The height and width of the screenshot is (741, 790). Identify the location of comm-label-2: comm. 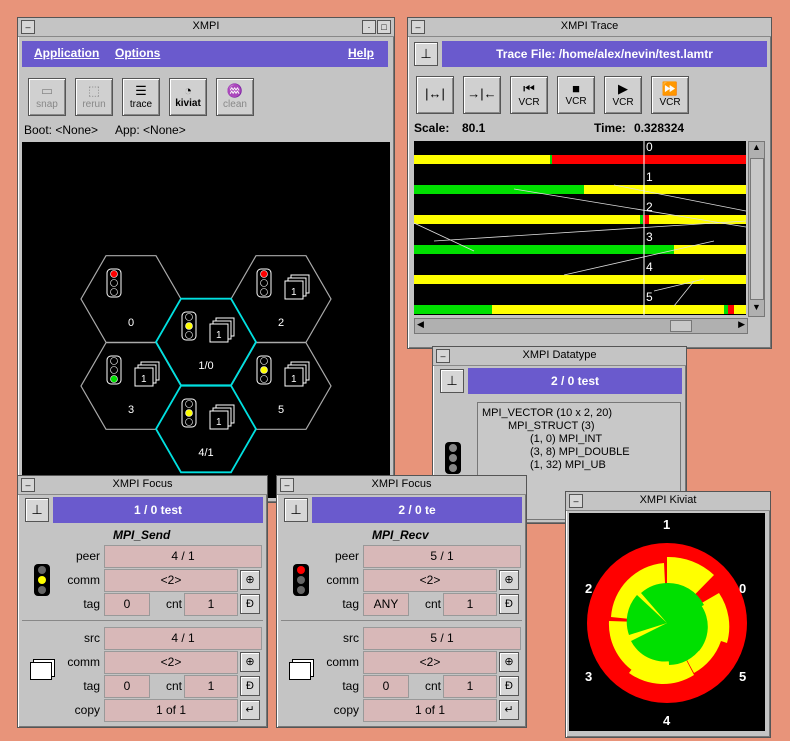
(342, 662).